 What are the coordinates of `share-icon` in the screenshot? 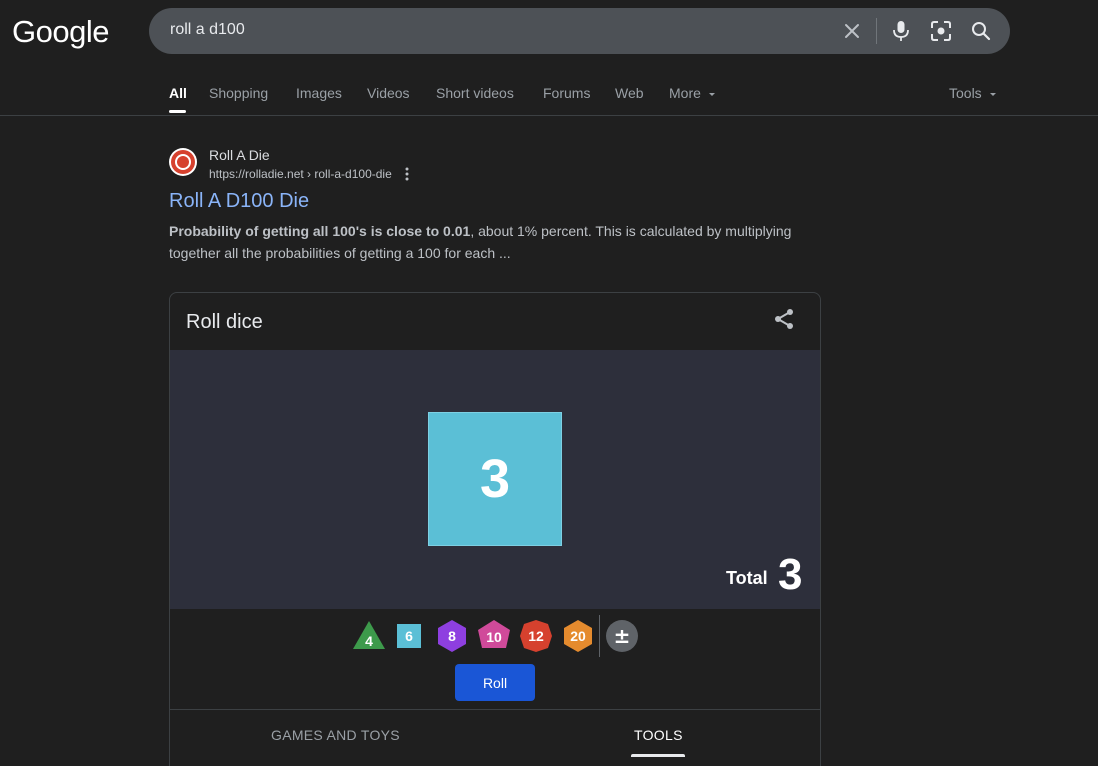 It's located at (784, 319).